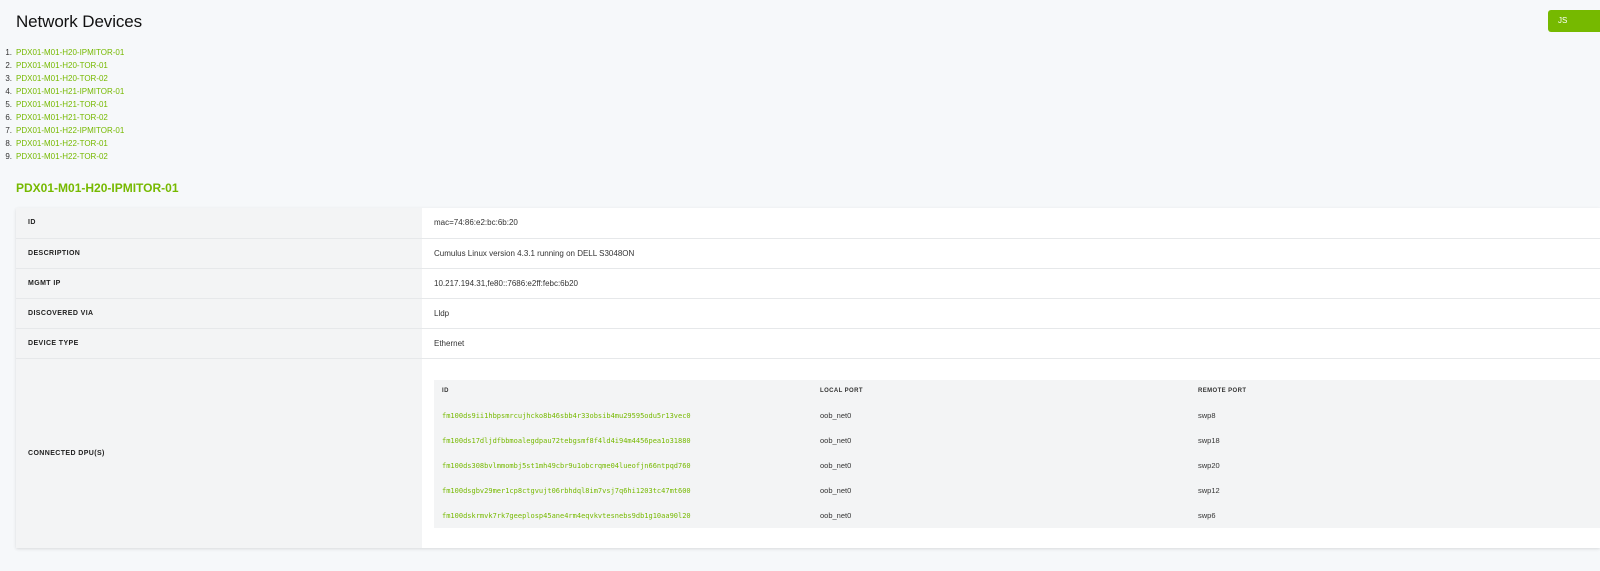  Describe the element at coordinates (8, 156) in the screenshot. I see `list-number: 9.` at that location.